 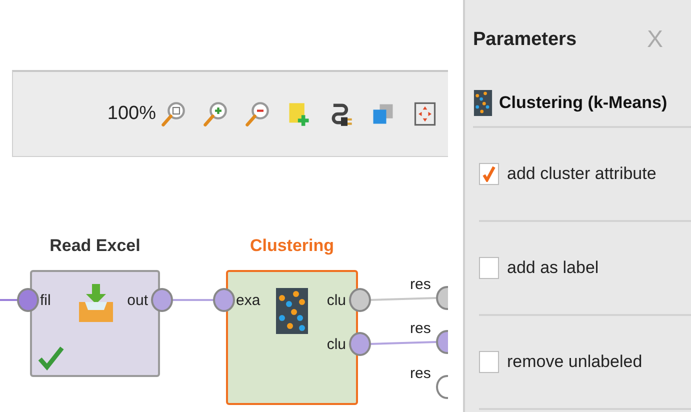 What do you see at coordinates (248, 300) in the screenshot?
I see `port-label: exa` at bounding box center [248, 300].